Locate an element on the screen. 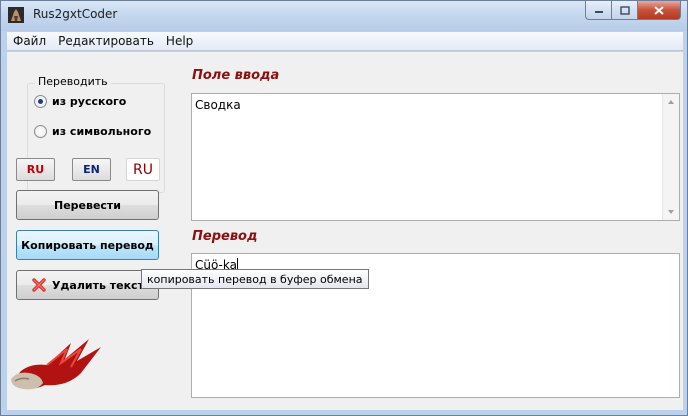  menu-edit: Редактировать is located at coordinates (106, 41).